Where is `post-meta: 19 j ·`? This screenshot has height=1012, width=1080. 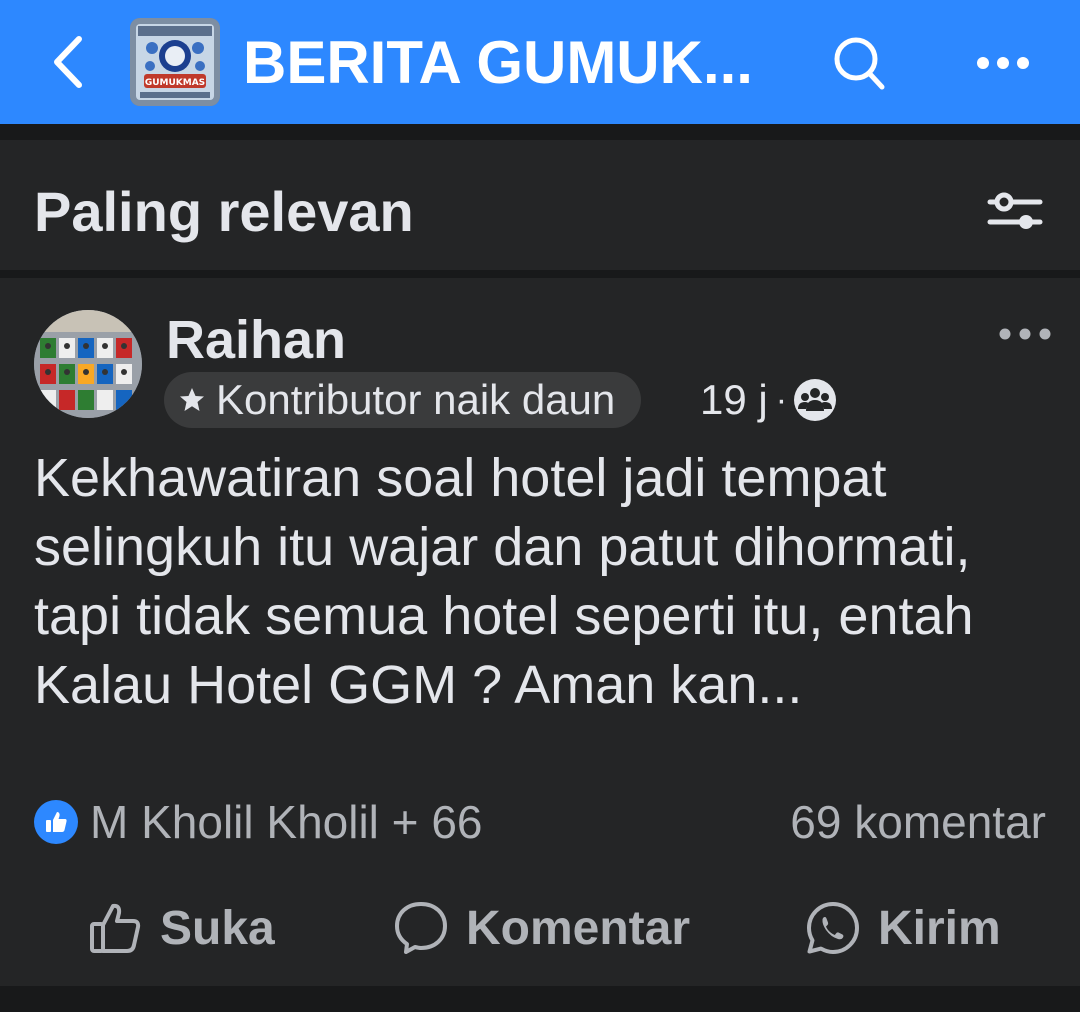 post-meta: 19 j · is located at coordinates (768, 400).